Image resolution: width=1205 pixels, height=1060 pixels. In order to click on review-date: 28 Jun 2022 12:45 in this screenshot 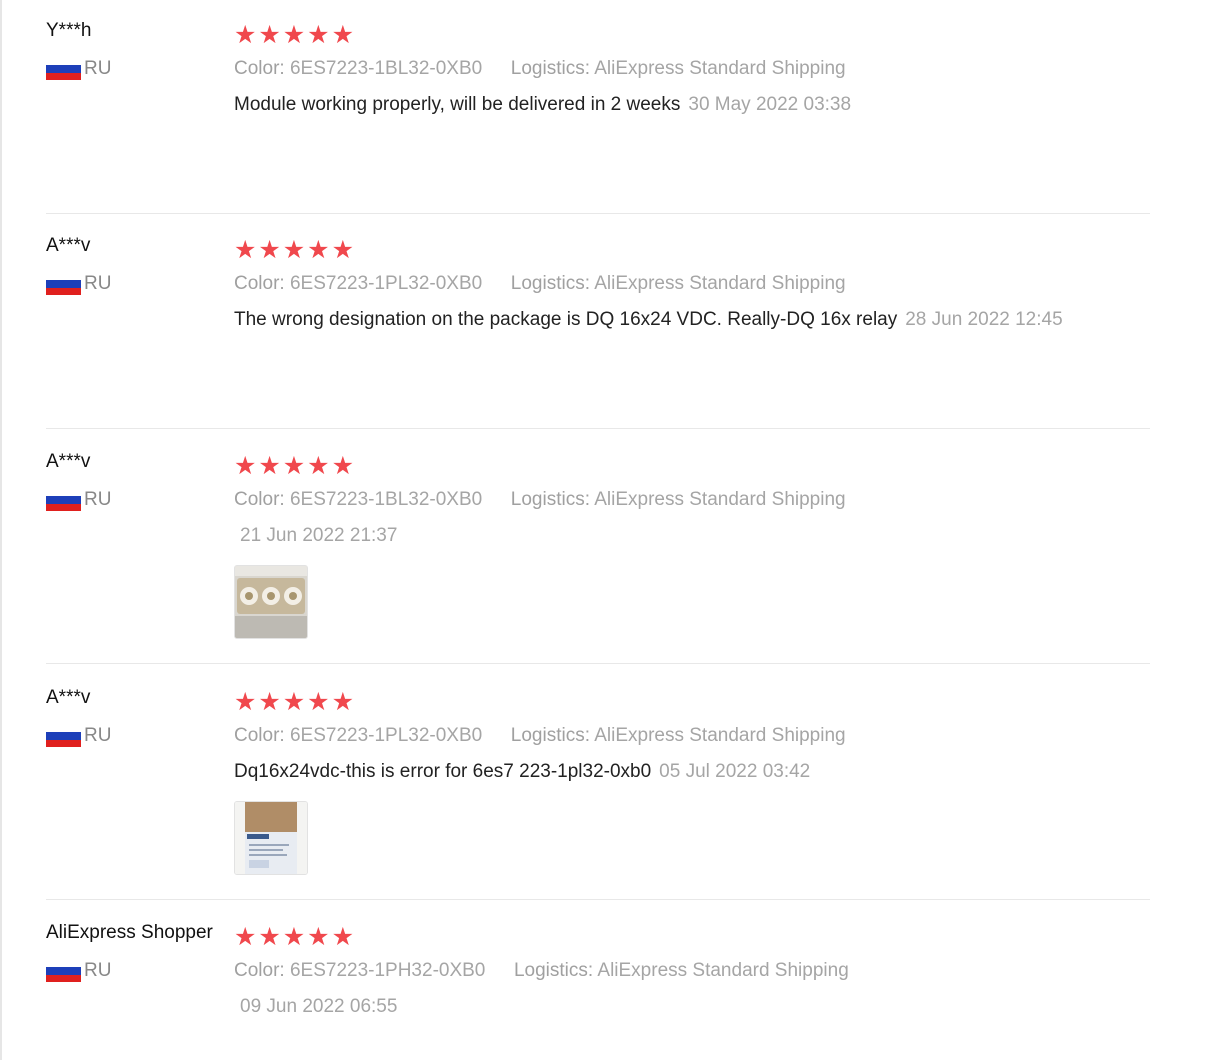, I will do `click(984, 319)`.